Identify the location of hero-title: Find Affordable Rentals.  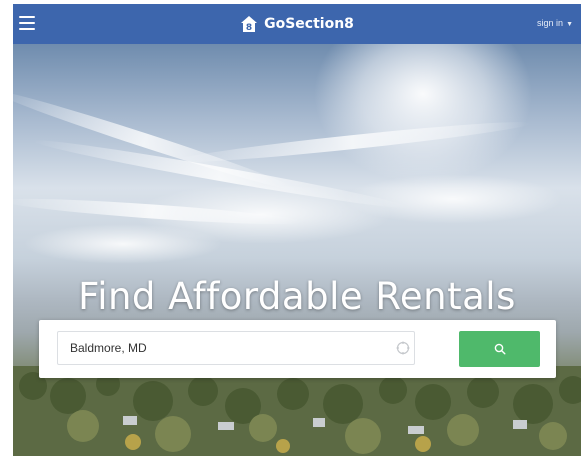
(297, 296).